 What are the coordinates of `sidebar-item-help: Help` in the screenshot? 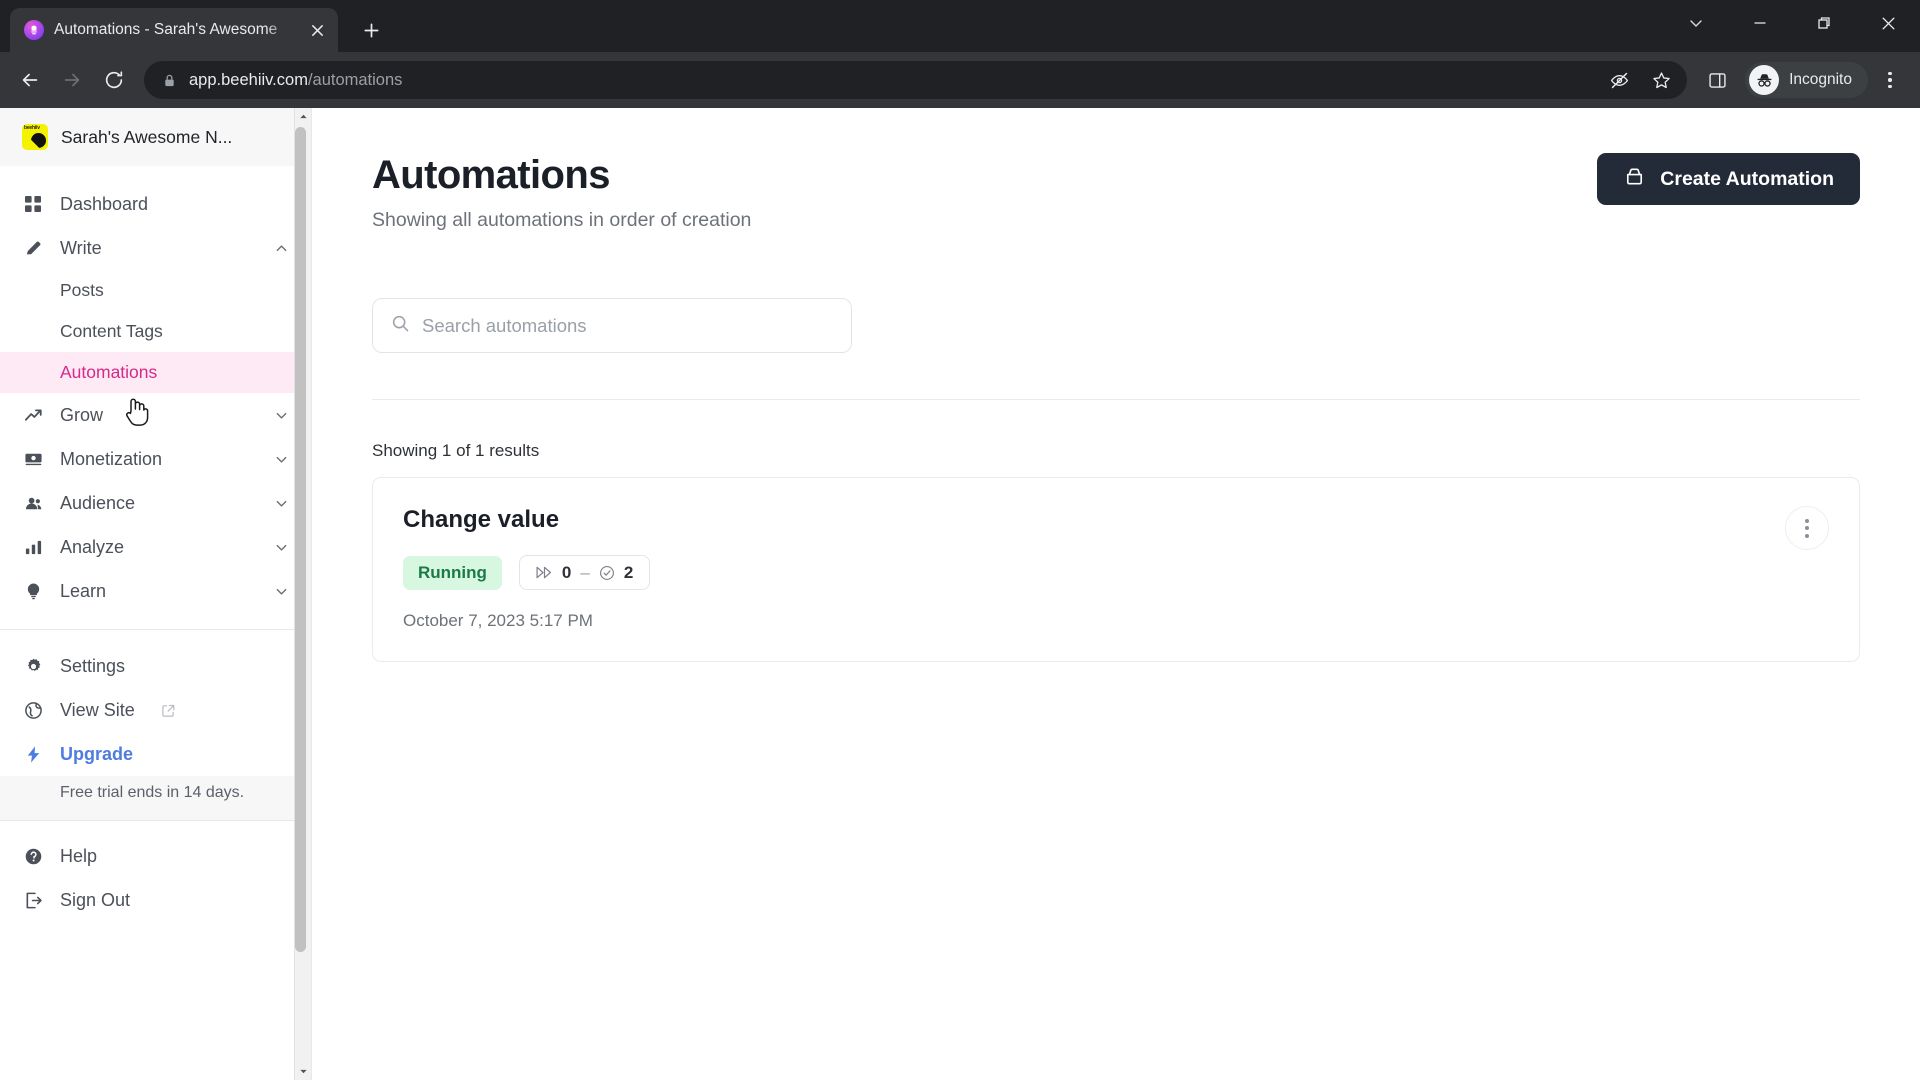 It's located at (155, 857).